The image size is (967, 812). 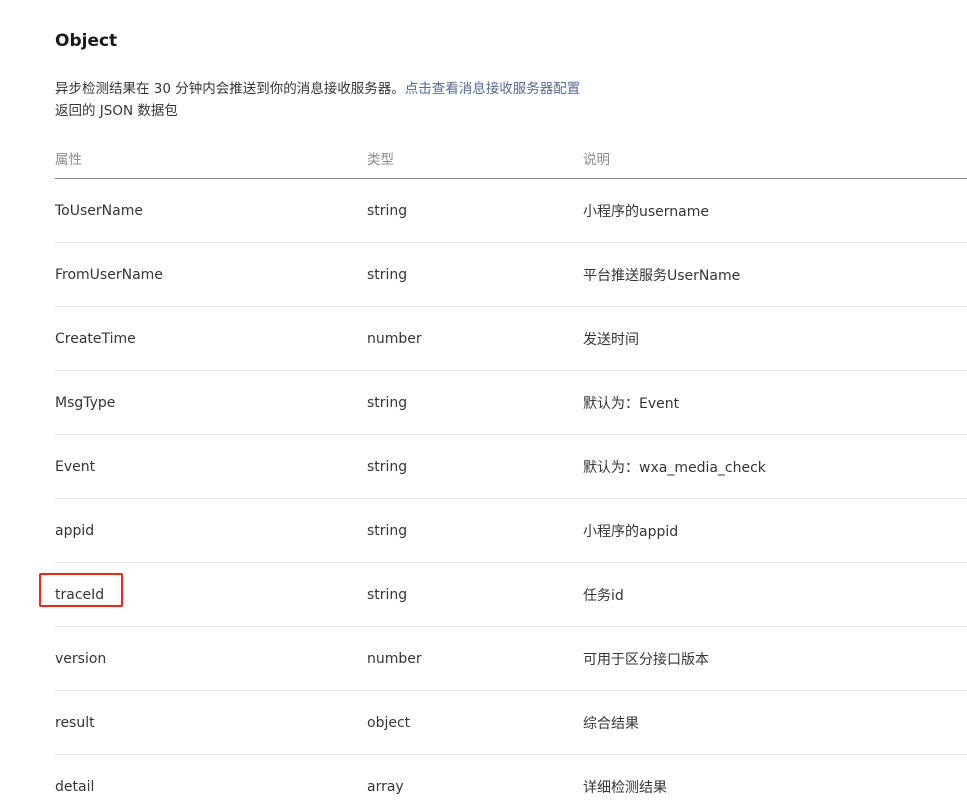 What do you see at coordinates (625, 787) in the screenshot?
I see `row-description: 详细检测结果` at bounding box center [625, 787].